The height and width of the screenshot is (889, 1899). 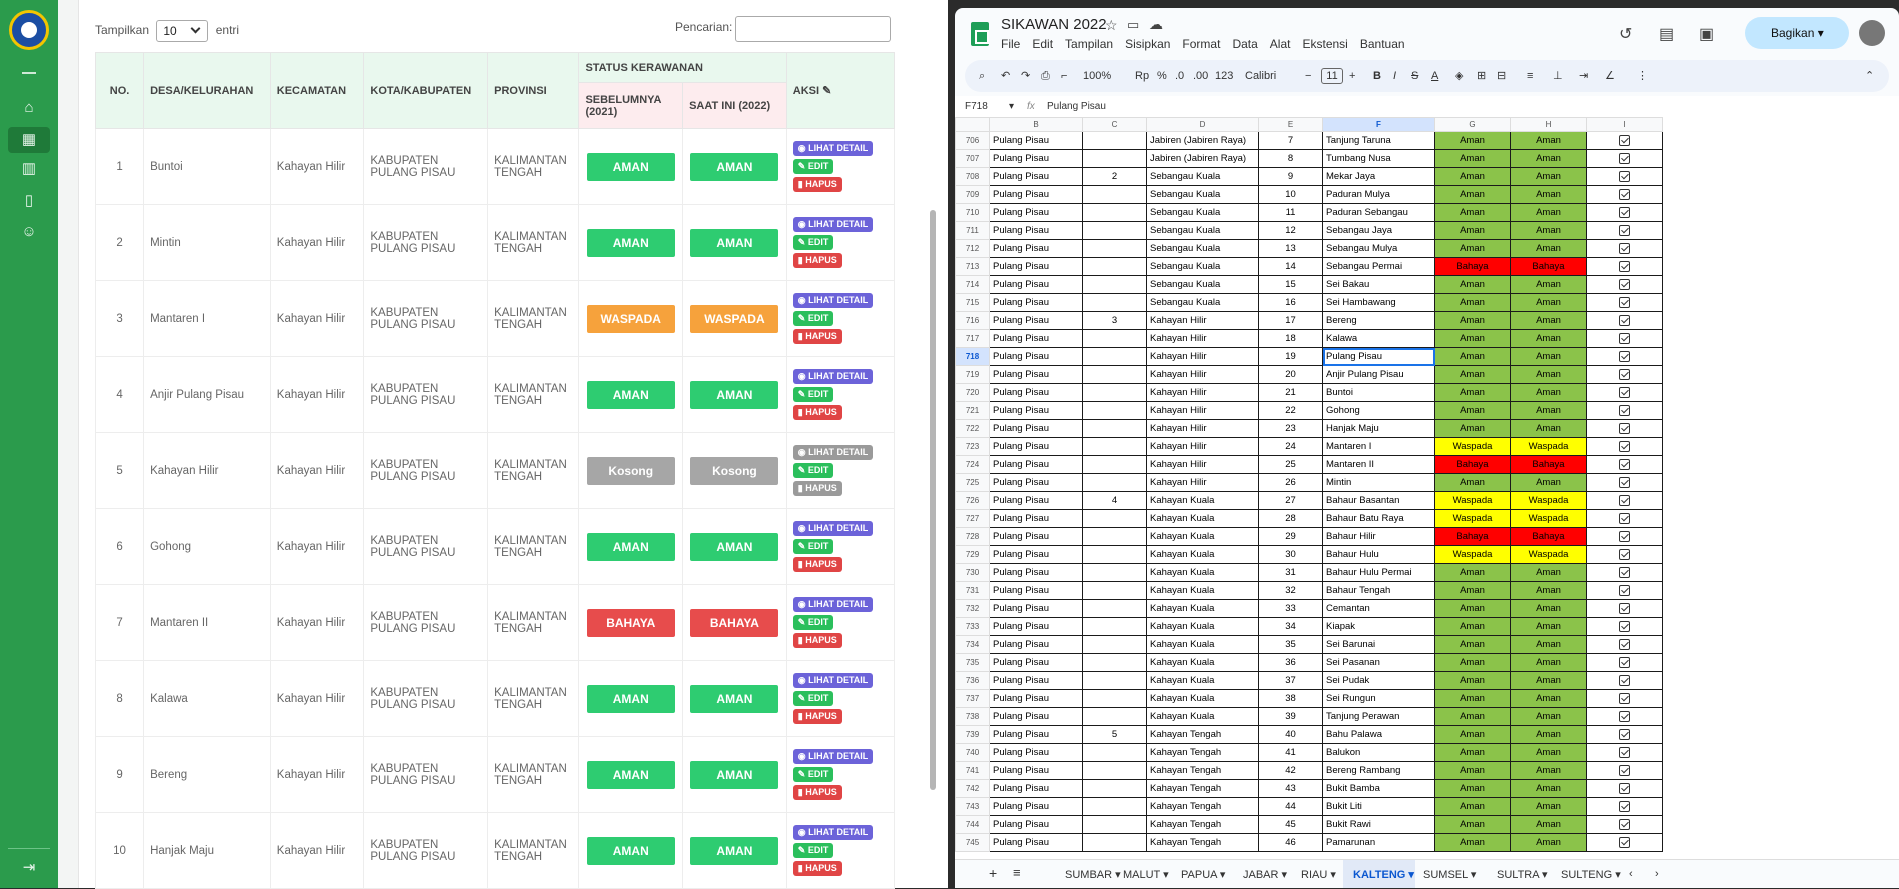 I want to click on col-header-desa: DESA/KELURAHAN, so click(x=207, y=90).